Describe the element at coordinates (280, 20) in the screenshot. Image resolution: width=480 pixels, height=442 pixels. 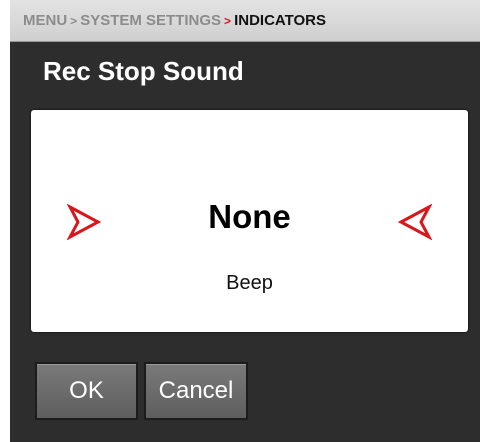
I see `breadcrumb-item-indicators: INDICATORS` at that location.